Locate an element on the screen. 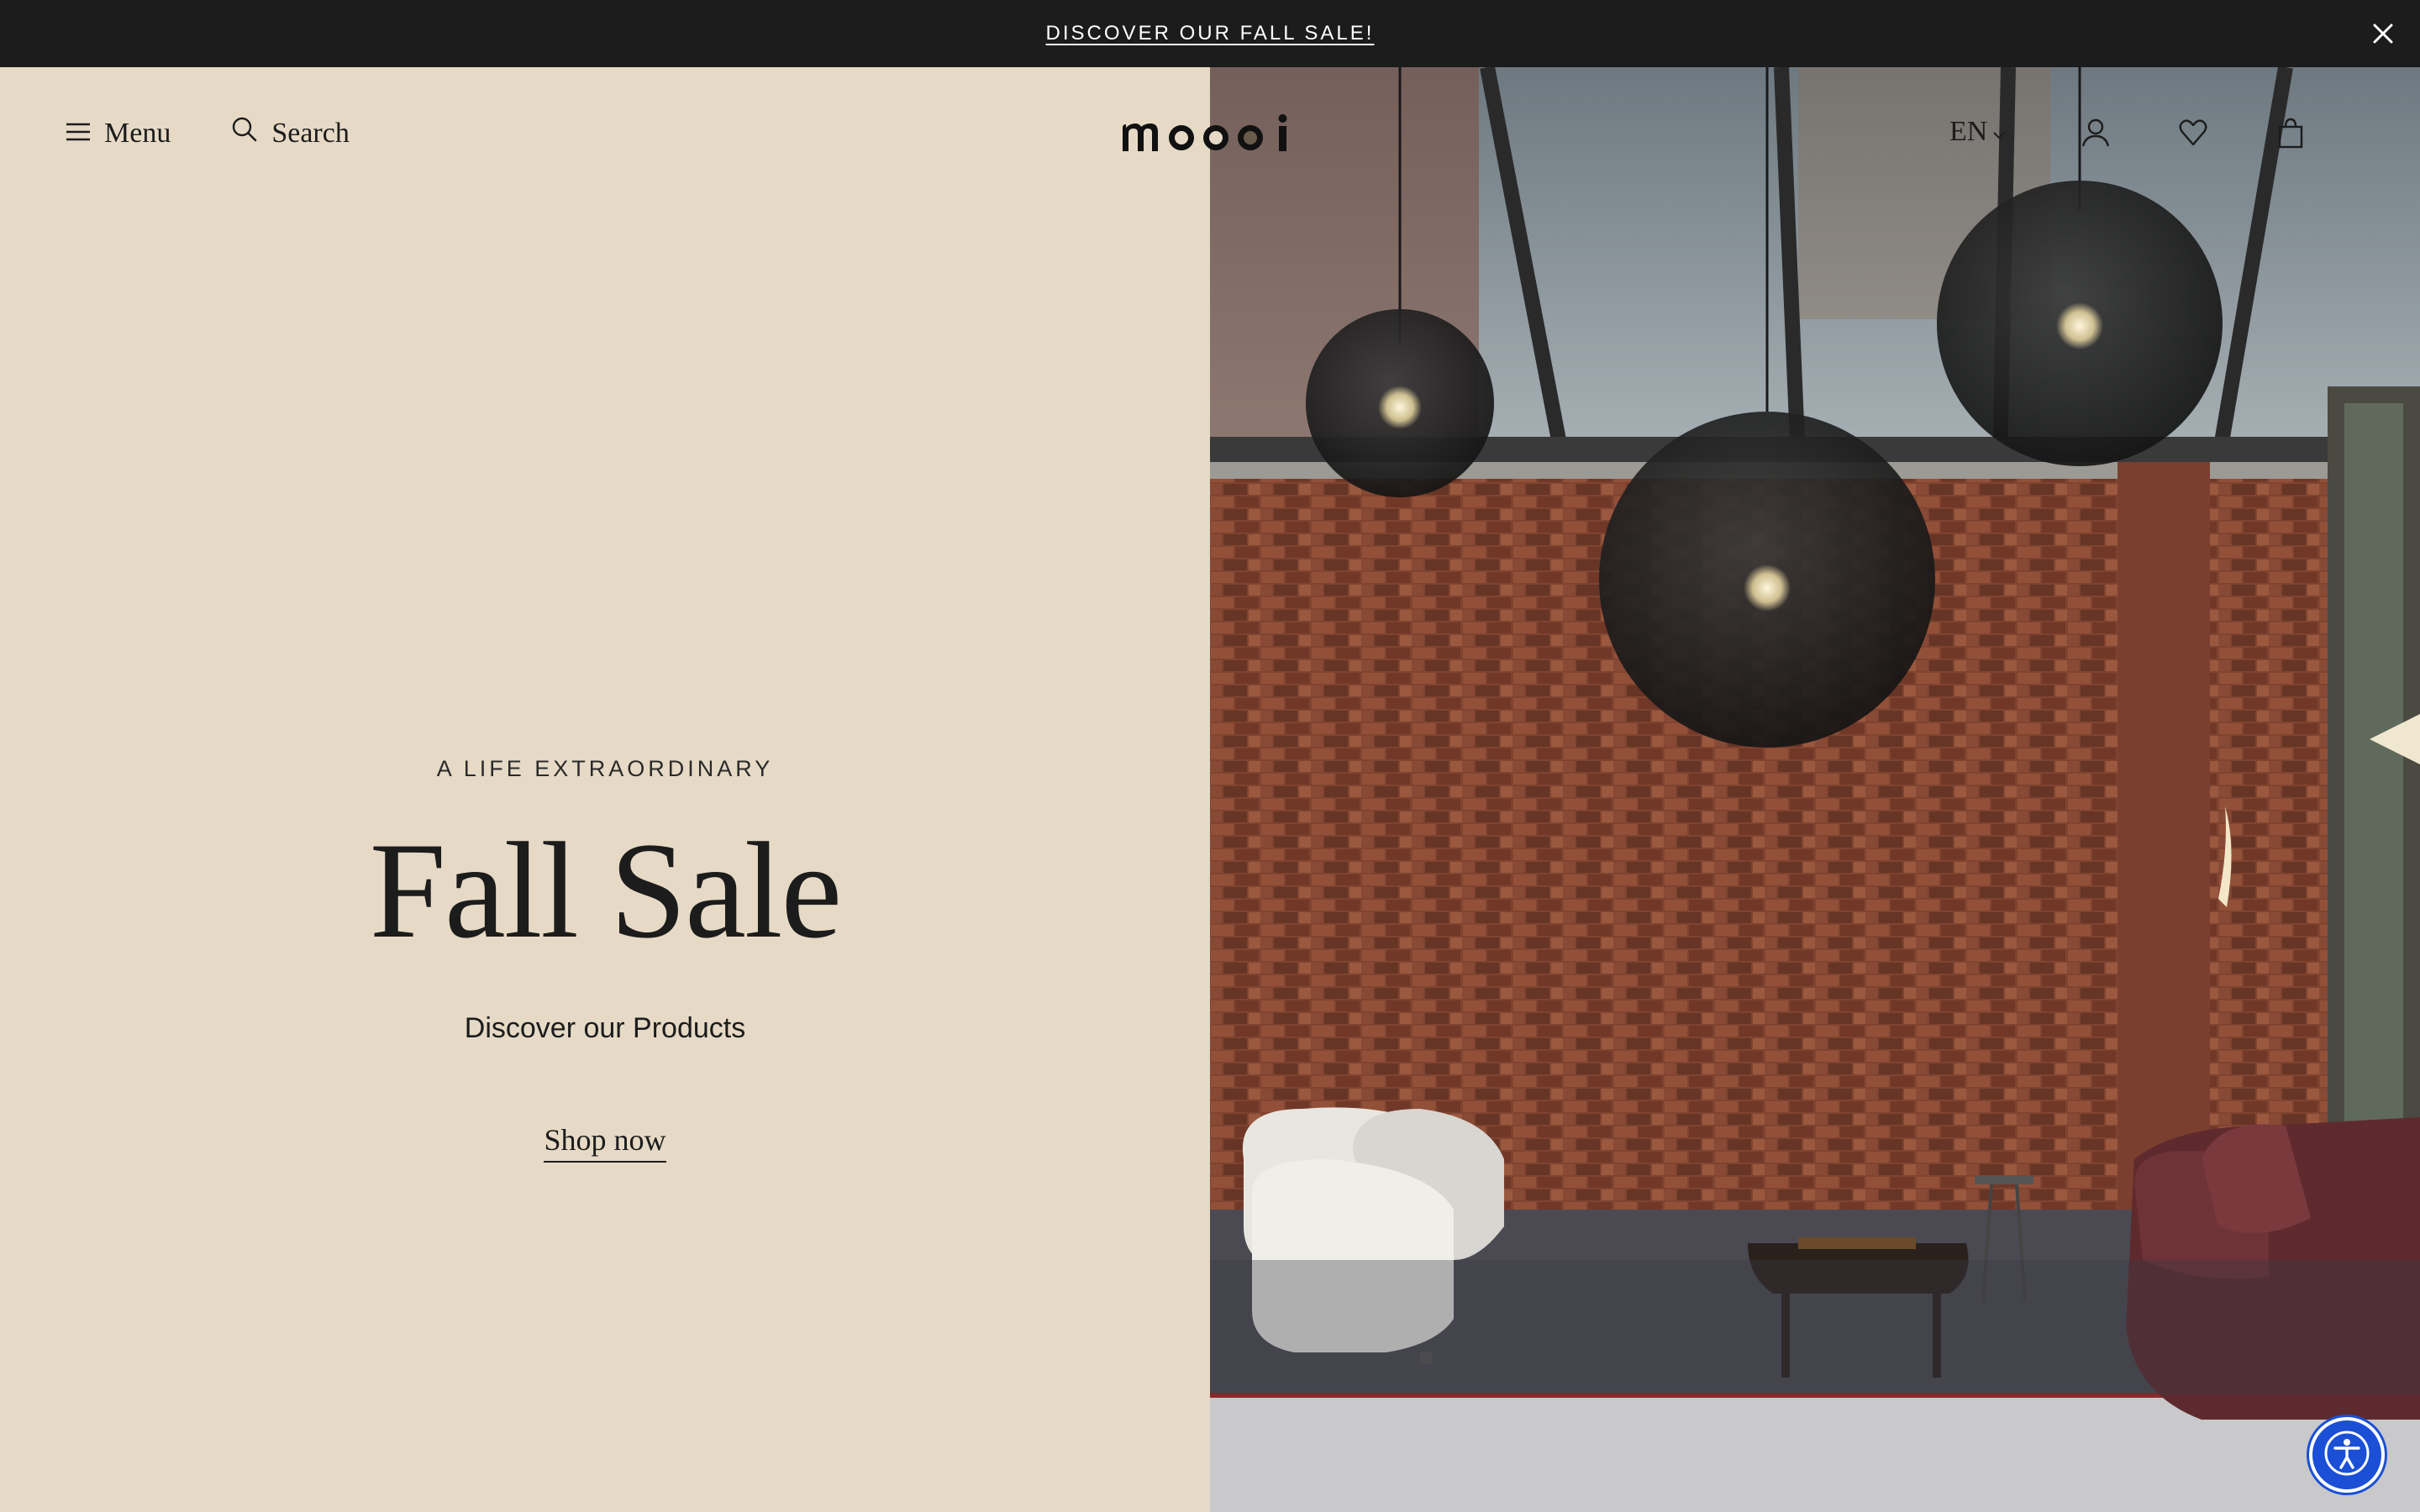  menu-button: Menu is located at coordinates (118, 134).